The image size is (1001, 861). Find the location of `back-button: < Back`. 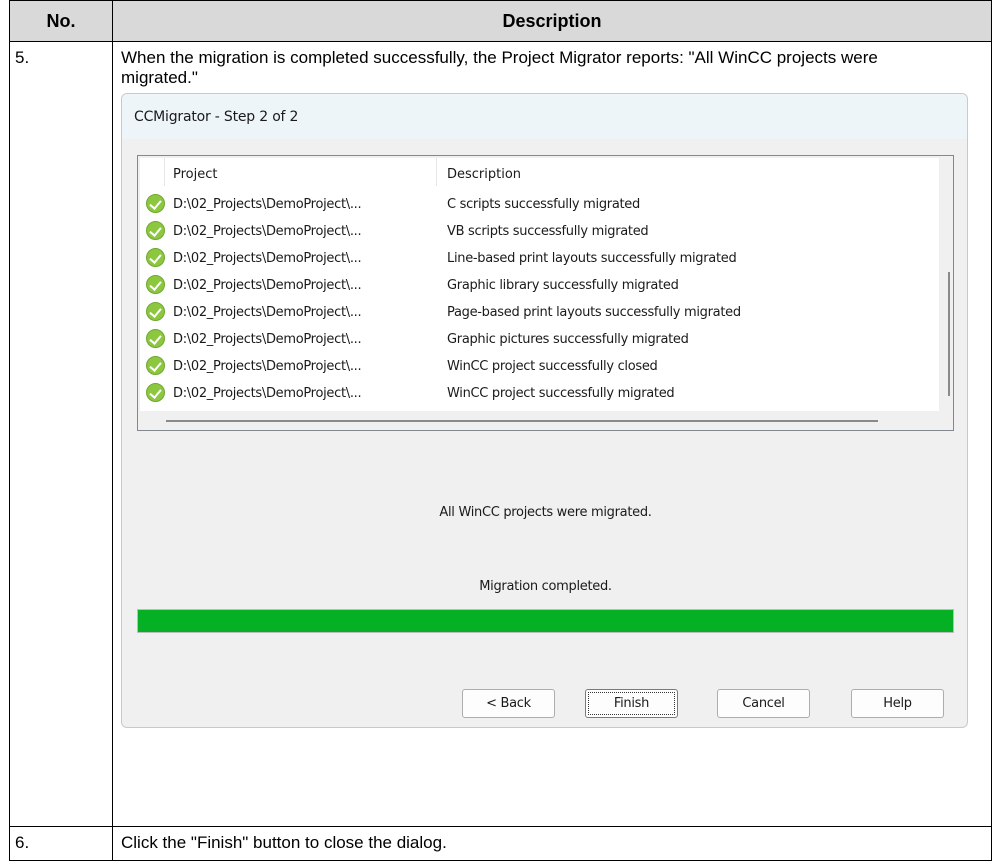

back-button: < Back is located at coordinates (508, 703).